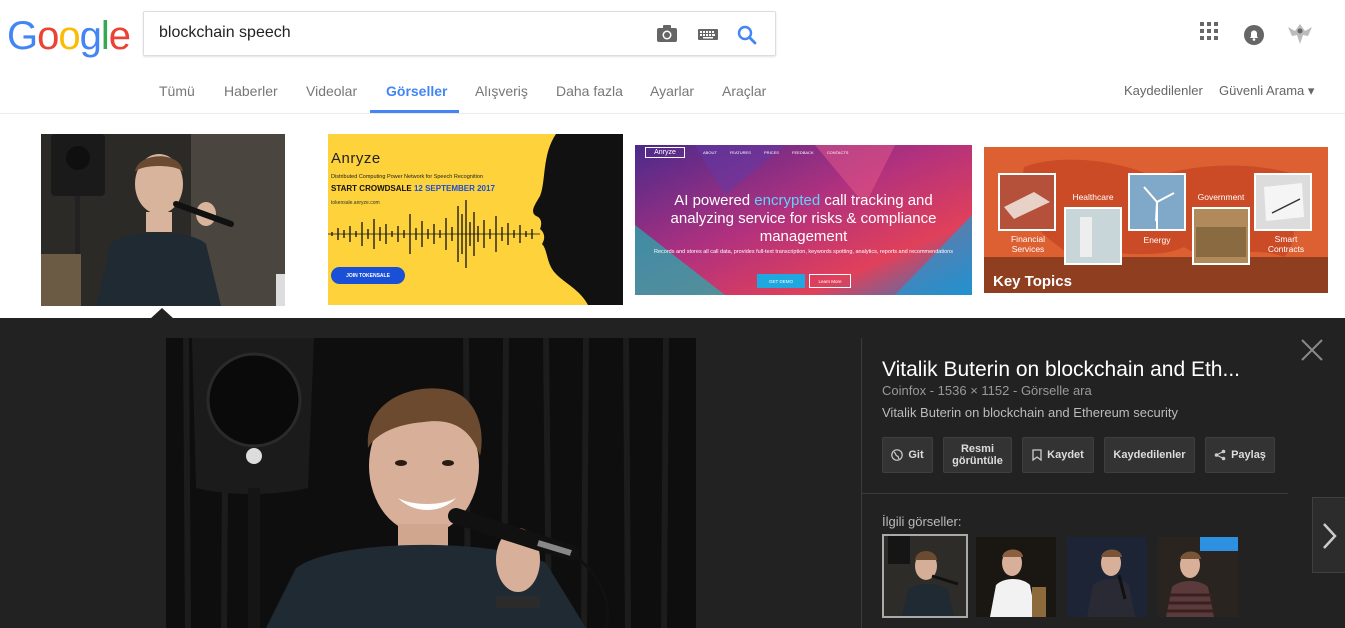 The image size is (1345, 628). I want to click on tab-news: Haberler, so click(251, 91).